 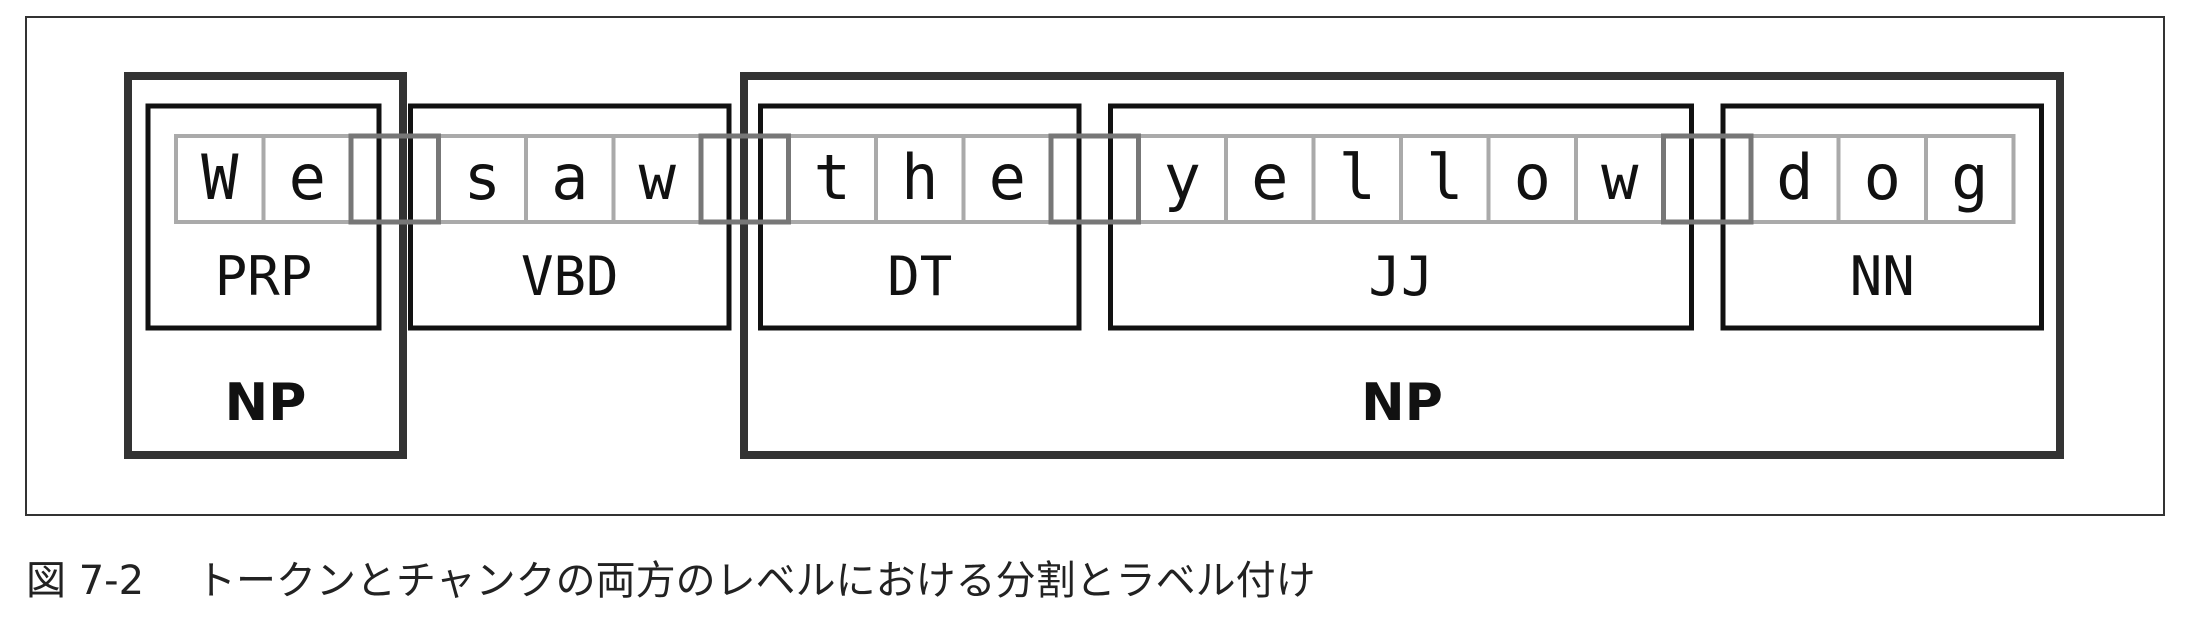 I want to click on character-glyph: h, so click(x=919, y=177).